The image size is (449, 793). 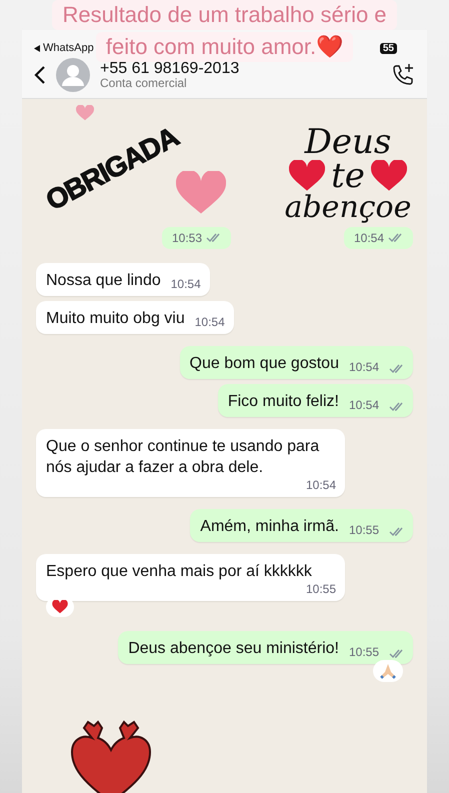 What do you see at coordinates (348, 208) in the screenshot?
I see `sticker-text: abençoe` at bounding box center [348, 208].